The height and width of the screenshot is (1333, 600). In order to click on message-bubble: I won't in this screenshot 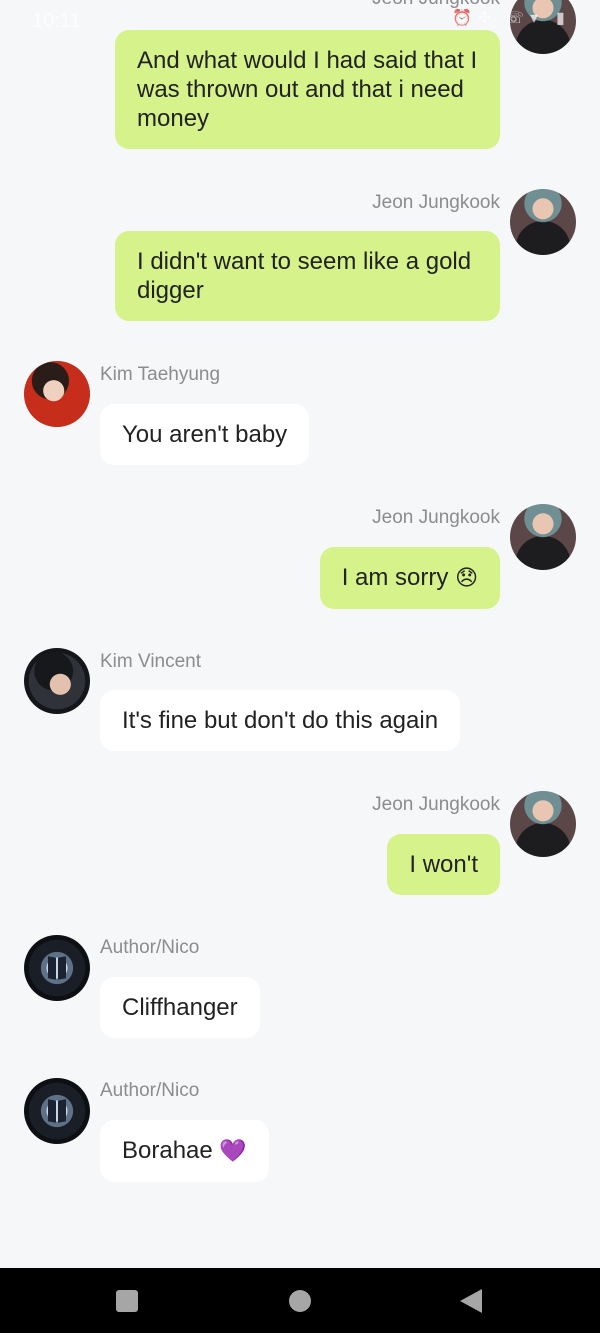, I will do `click(443, 864)`.